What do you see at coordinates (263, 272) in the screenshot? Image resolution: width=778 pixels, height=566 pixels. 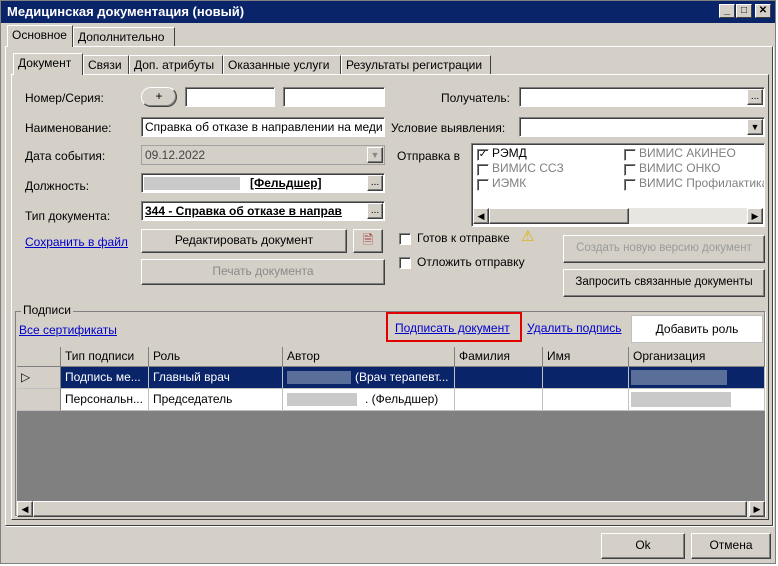 I see `print-document-button: Печать документа` at bounding box center [263, 272].